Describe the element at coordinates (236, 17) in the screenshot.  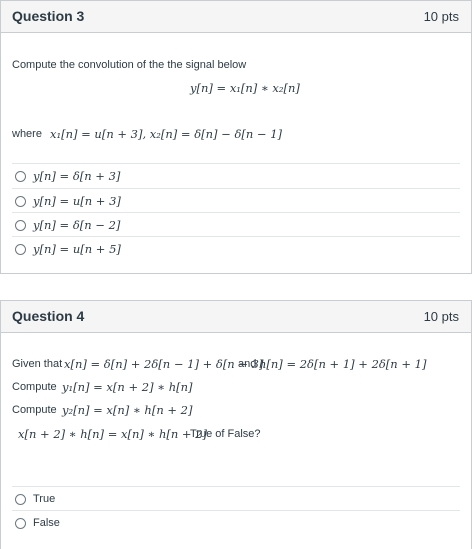
I see `question-3-header: Question 3 10 pts` at that location.